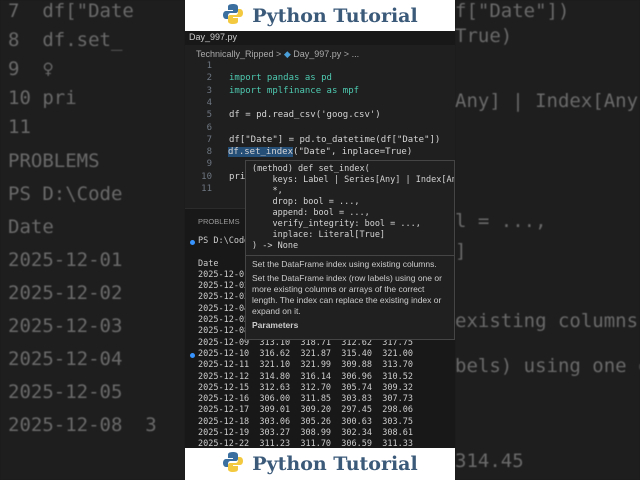  Describe the element at coordinates (317, 54) in the screenshot. I see `breadcrumb-file: Day_997.py` at that location.